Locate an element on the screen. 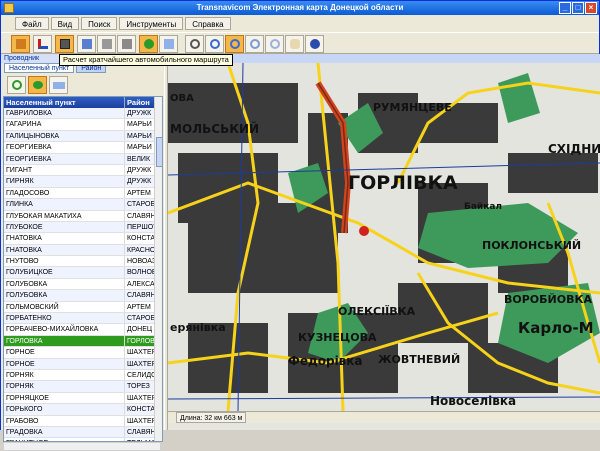 Image resolution: width=600 pixels, height=451 pixels. pan-button is located at coordinates (294, 44).